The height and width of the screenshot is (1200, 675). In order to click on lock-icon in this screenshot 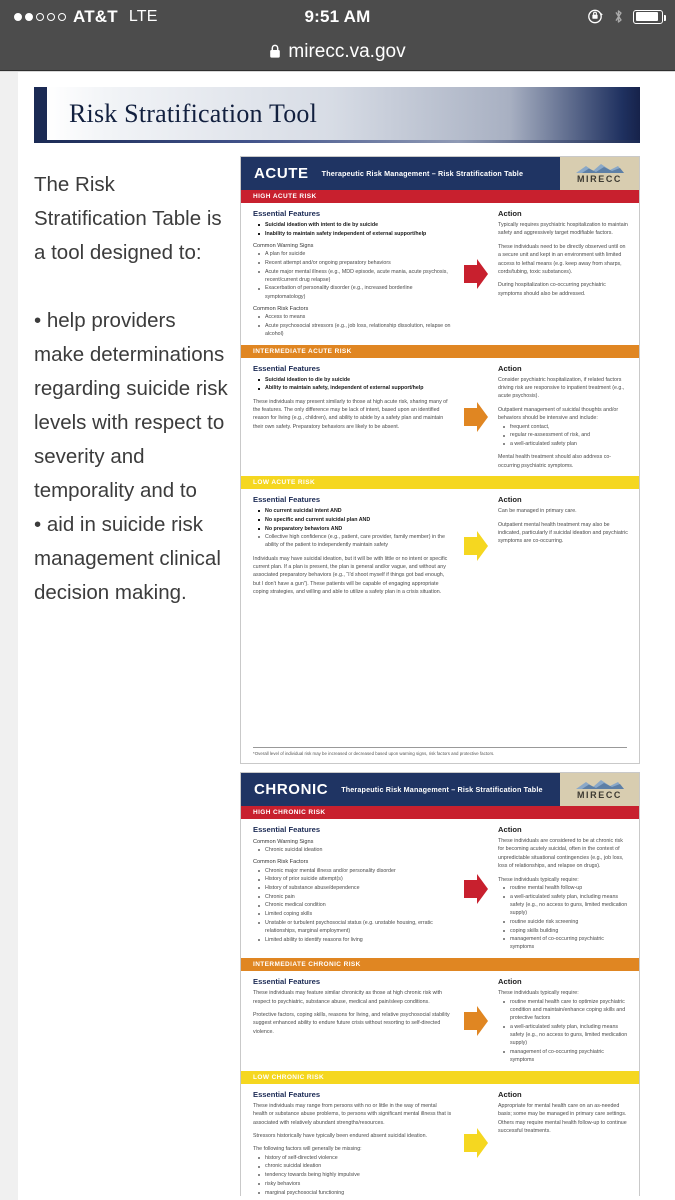, I will do `click(275, 51)`.